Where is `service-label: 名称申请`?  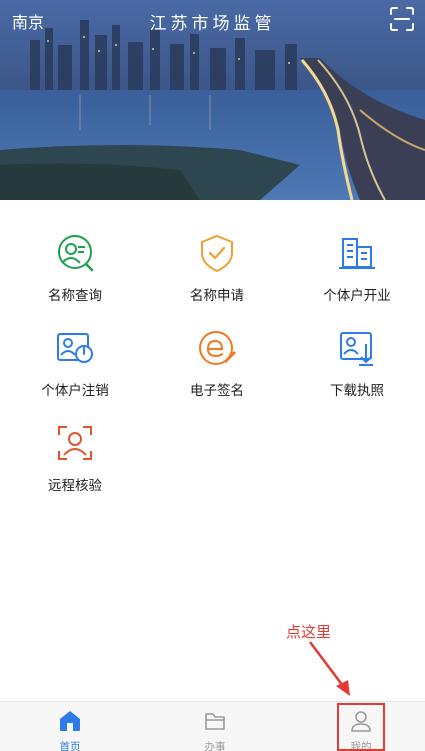 service-label: 名称申请 is located at coordinates (217, 296).